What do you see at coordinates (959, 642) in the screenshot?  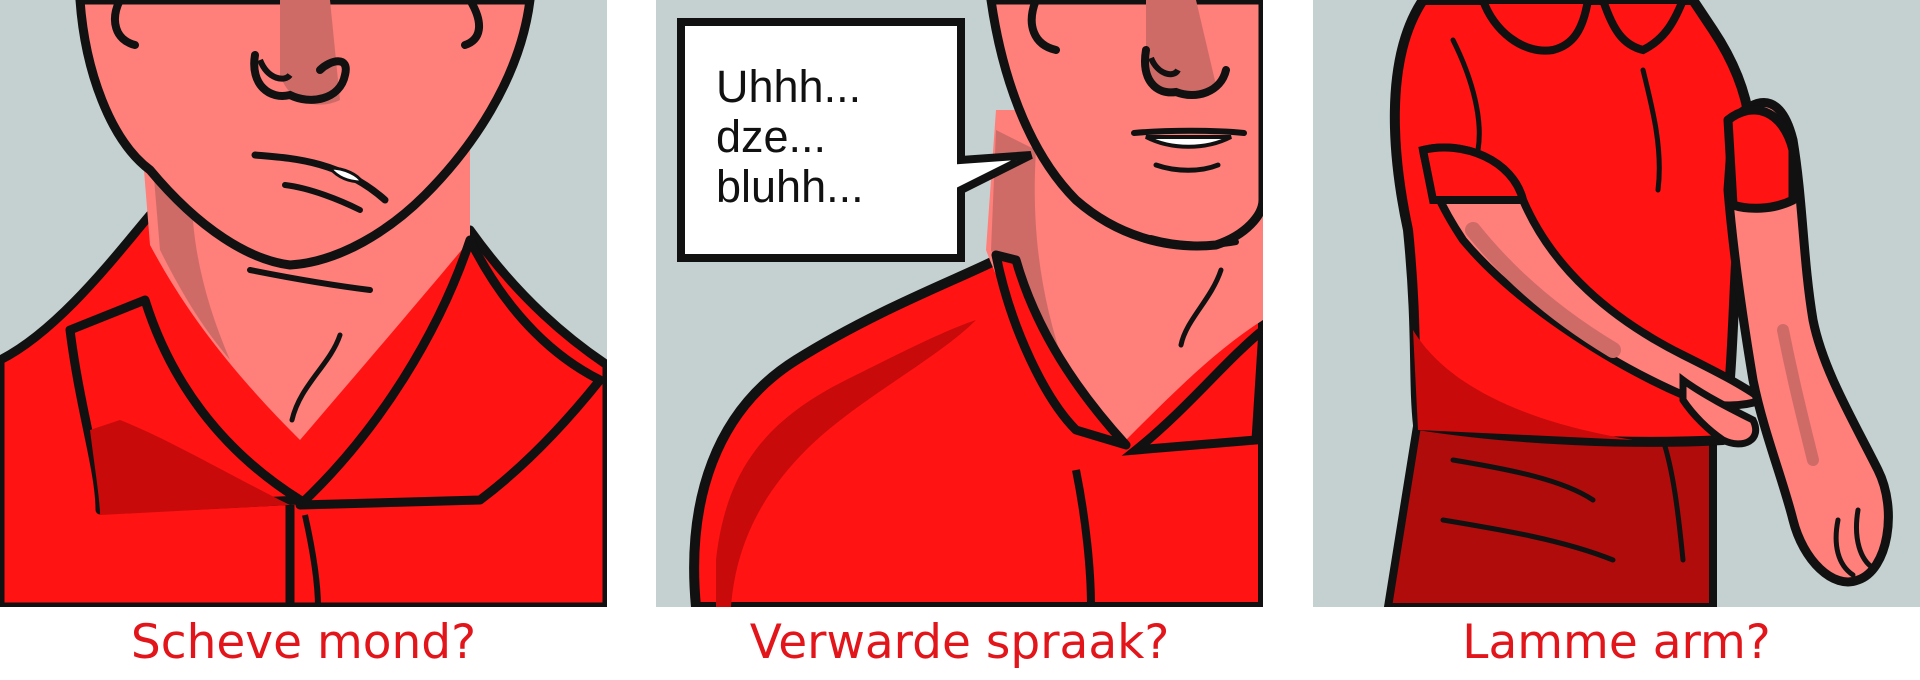 I see `caption-confused-speech: Verwarde spraak?` at bounding box center [959, 642].